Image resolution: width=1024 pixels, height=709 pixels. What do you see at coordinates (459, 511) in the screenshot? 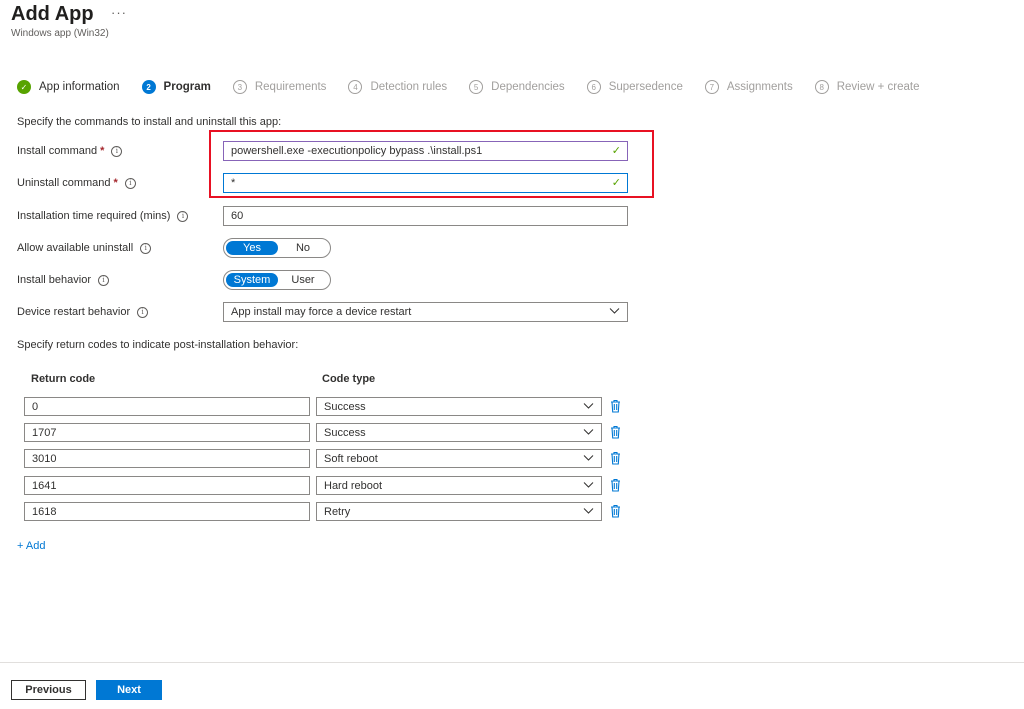
I see `code-type-select: Retry` at bounding box center [459, 511].